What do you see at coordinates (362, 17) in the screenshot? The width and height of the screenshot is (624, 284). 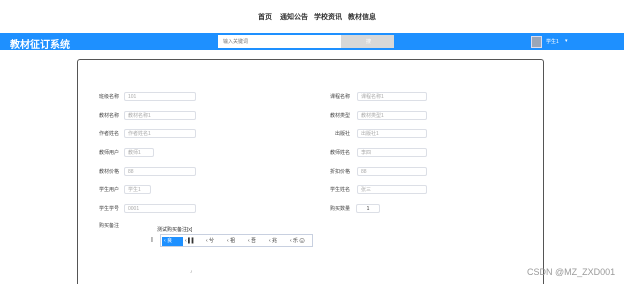 I see `nav-textbook-info-link: 教材信息` at bounding box center [362, 17].